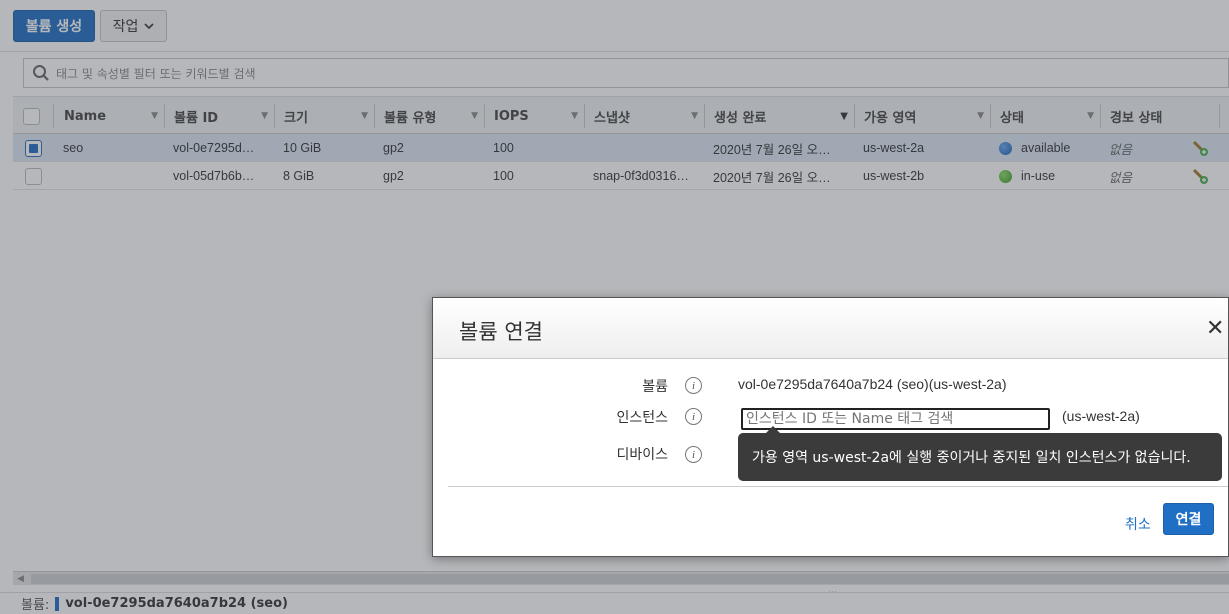 This screenshot has height=614, width=1229. I want to click on dialog-header: 볼륨 연결 ✕, so click(830, 328).